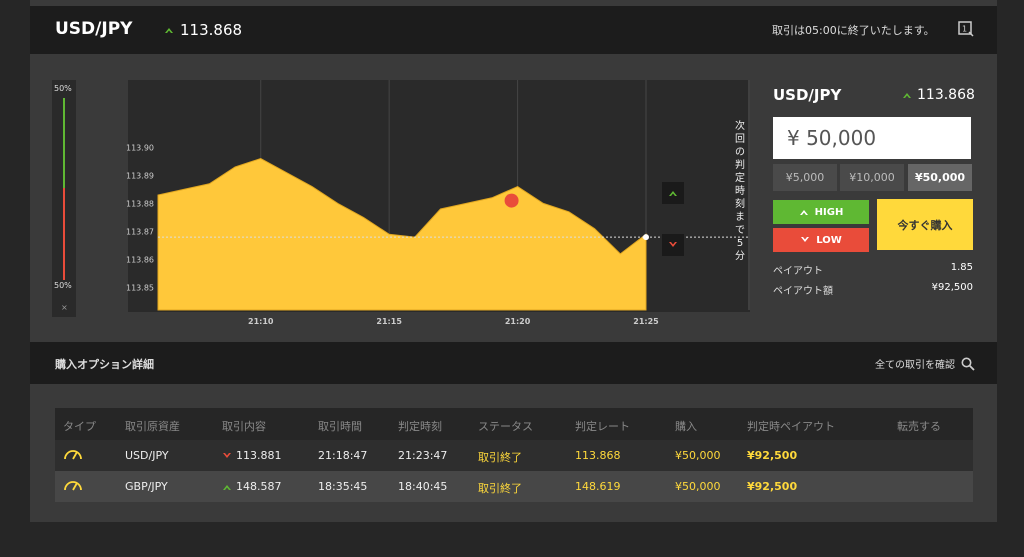  I want to click on payout-value: 1.85, so click(961, 267).